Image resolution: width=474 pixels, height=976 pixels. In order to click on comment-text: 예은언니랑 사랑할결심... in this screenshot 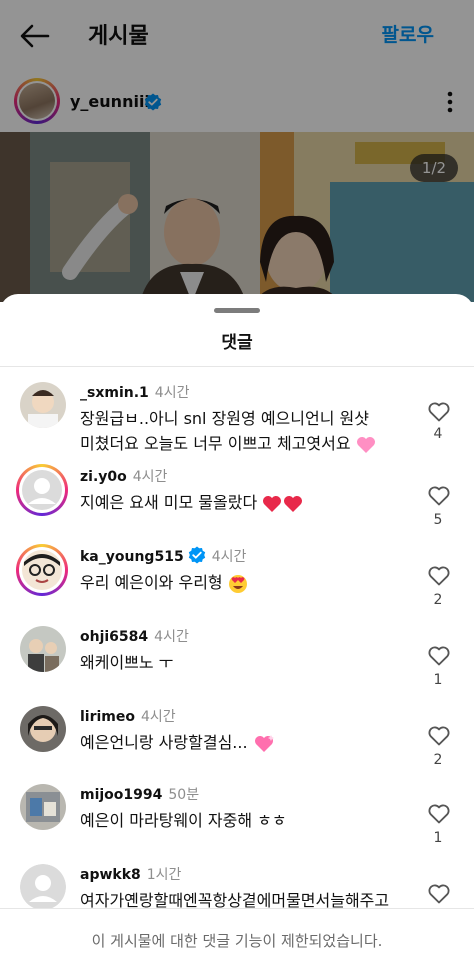, I will do `click(245, 742)`.